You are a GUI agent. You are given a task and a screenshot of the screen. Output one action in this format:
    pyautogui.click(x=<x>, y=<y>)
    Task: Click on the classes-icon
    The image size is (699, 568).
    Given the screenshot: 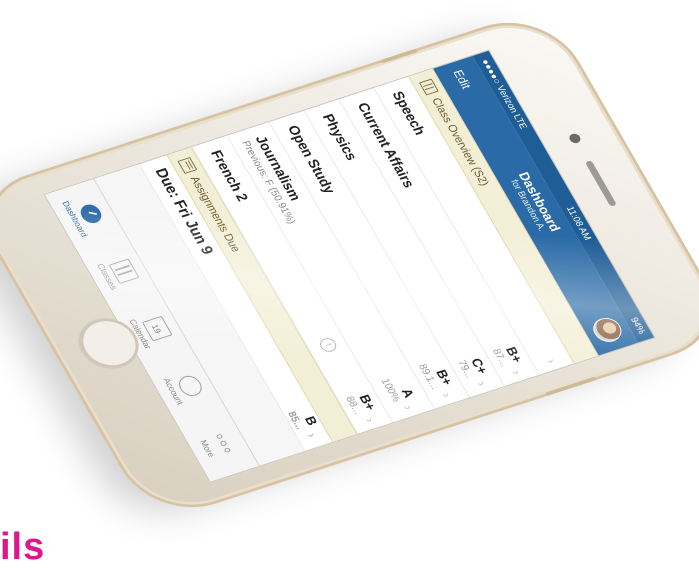 What is the action you would take?
    pyautogui.click(x=428, y=87)
    